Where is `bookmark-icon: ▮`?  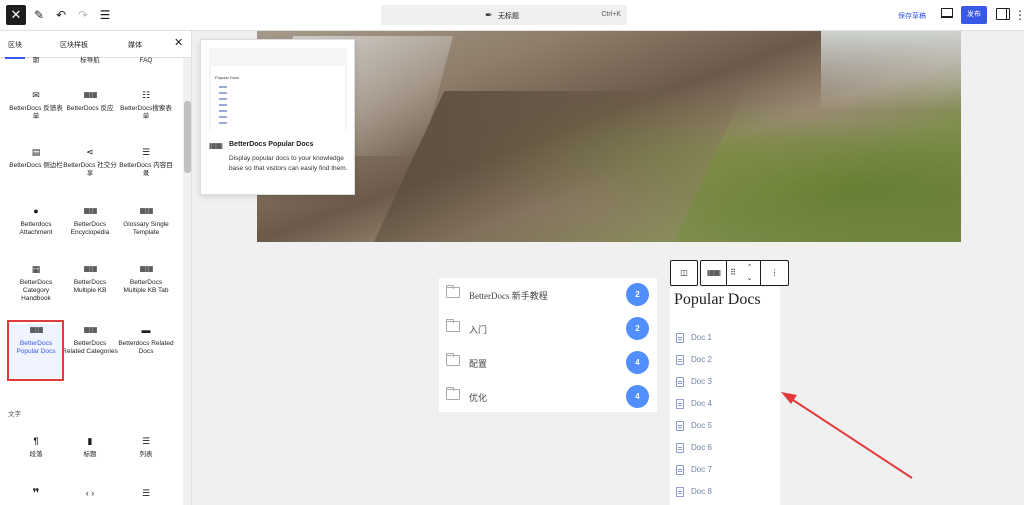 bookmark-icon: ▮ is located at coordinates (90, 441).